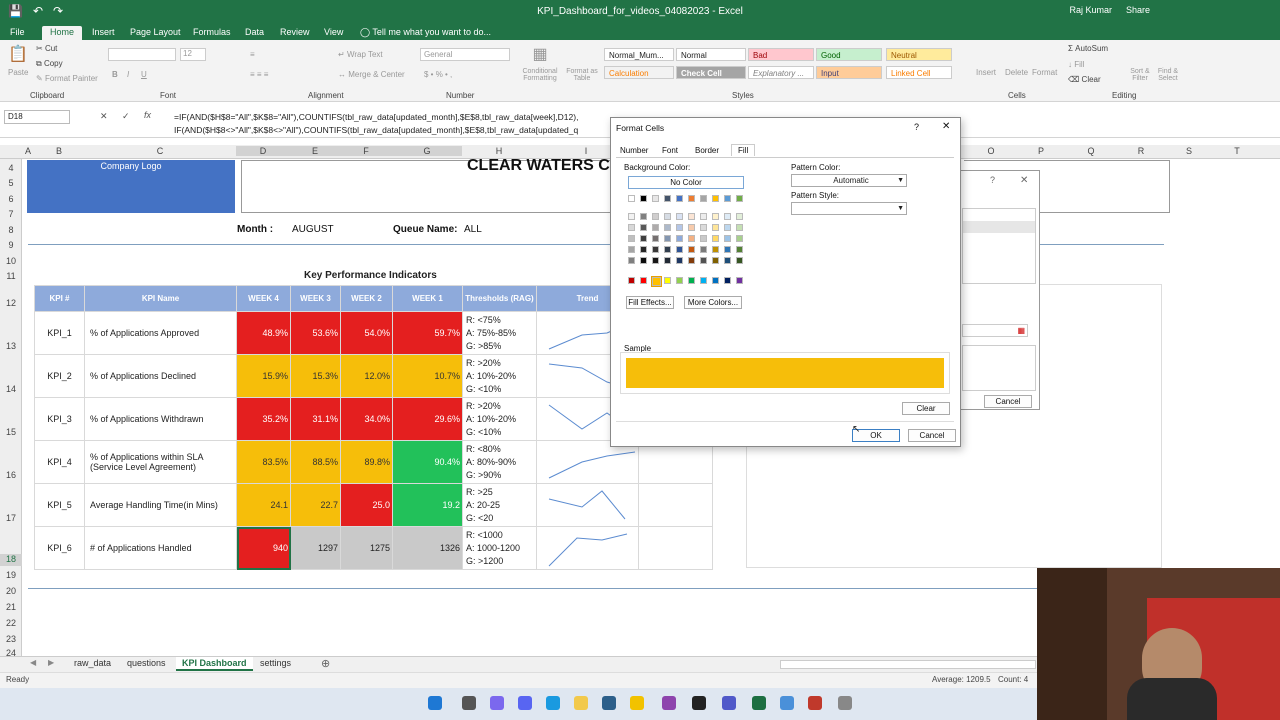 The height and width of the screenshot is (720, 1280). Describe the element at coordinates (699, 703) in the screenshot. I see `obs-icon` at that location.